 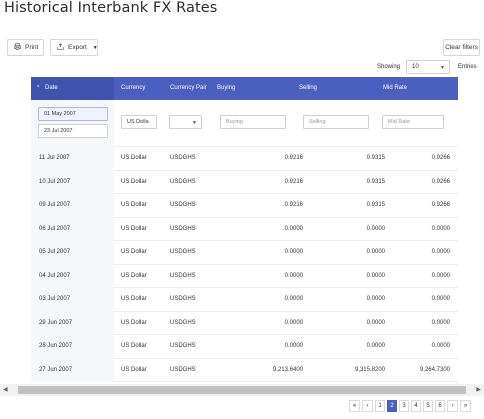 I want to click on currency-pair-filter-select: ▼, so click(x=185, y=122).